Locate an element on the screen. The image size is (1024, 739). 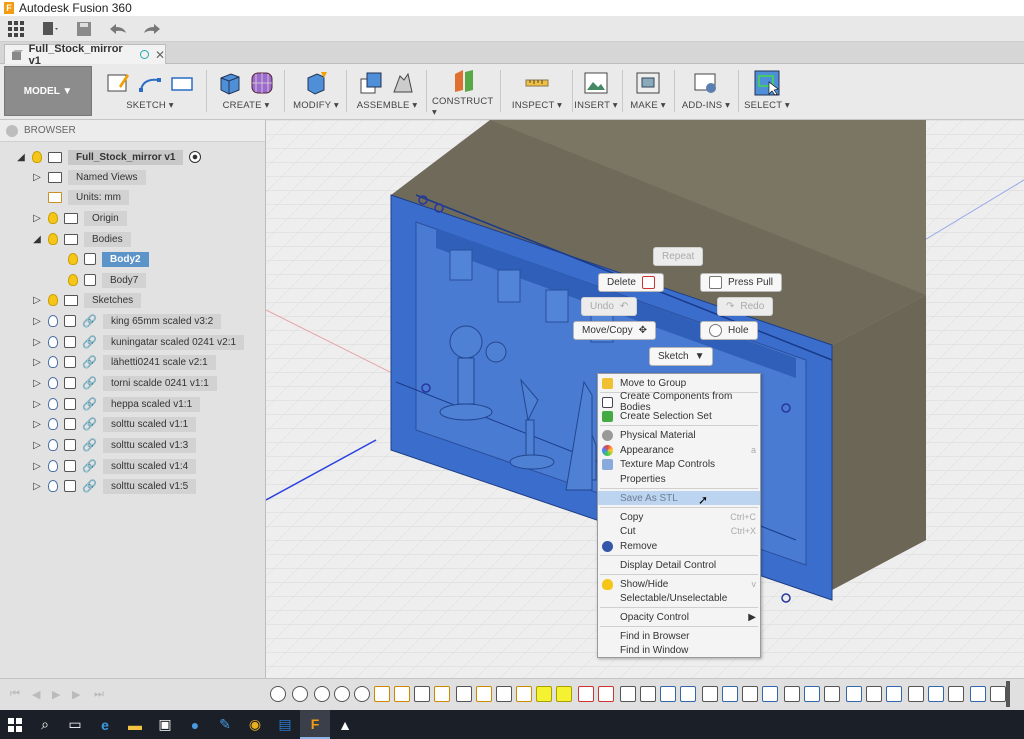
workspace-switcher: MODEL ▼ is located at coordinates (48, 91).